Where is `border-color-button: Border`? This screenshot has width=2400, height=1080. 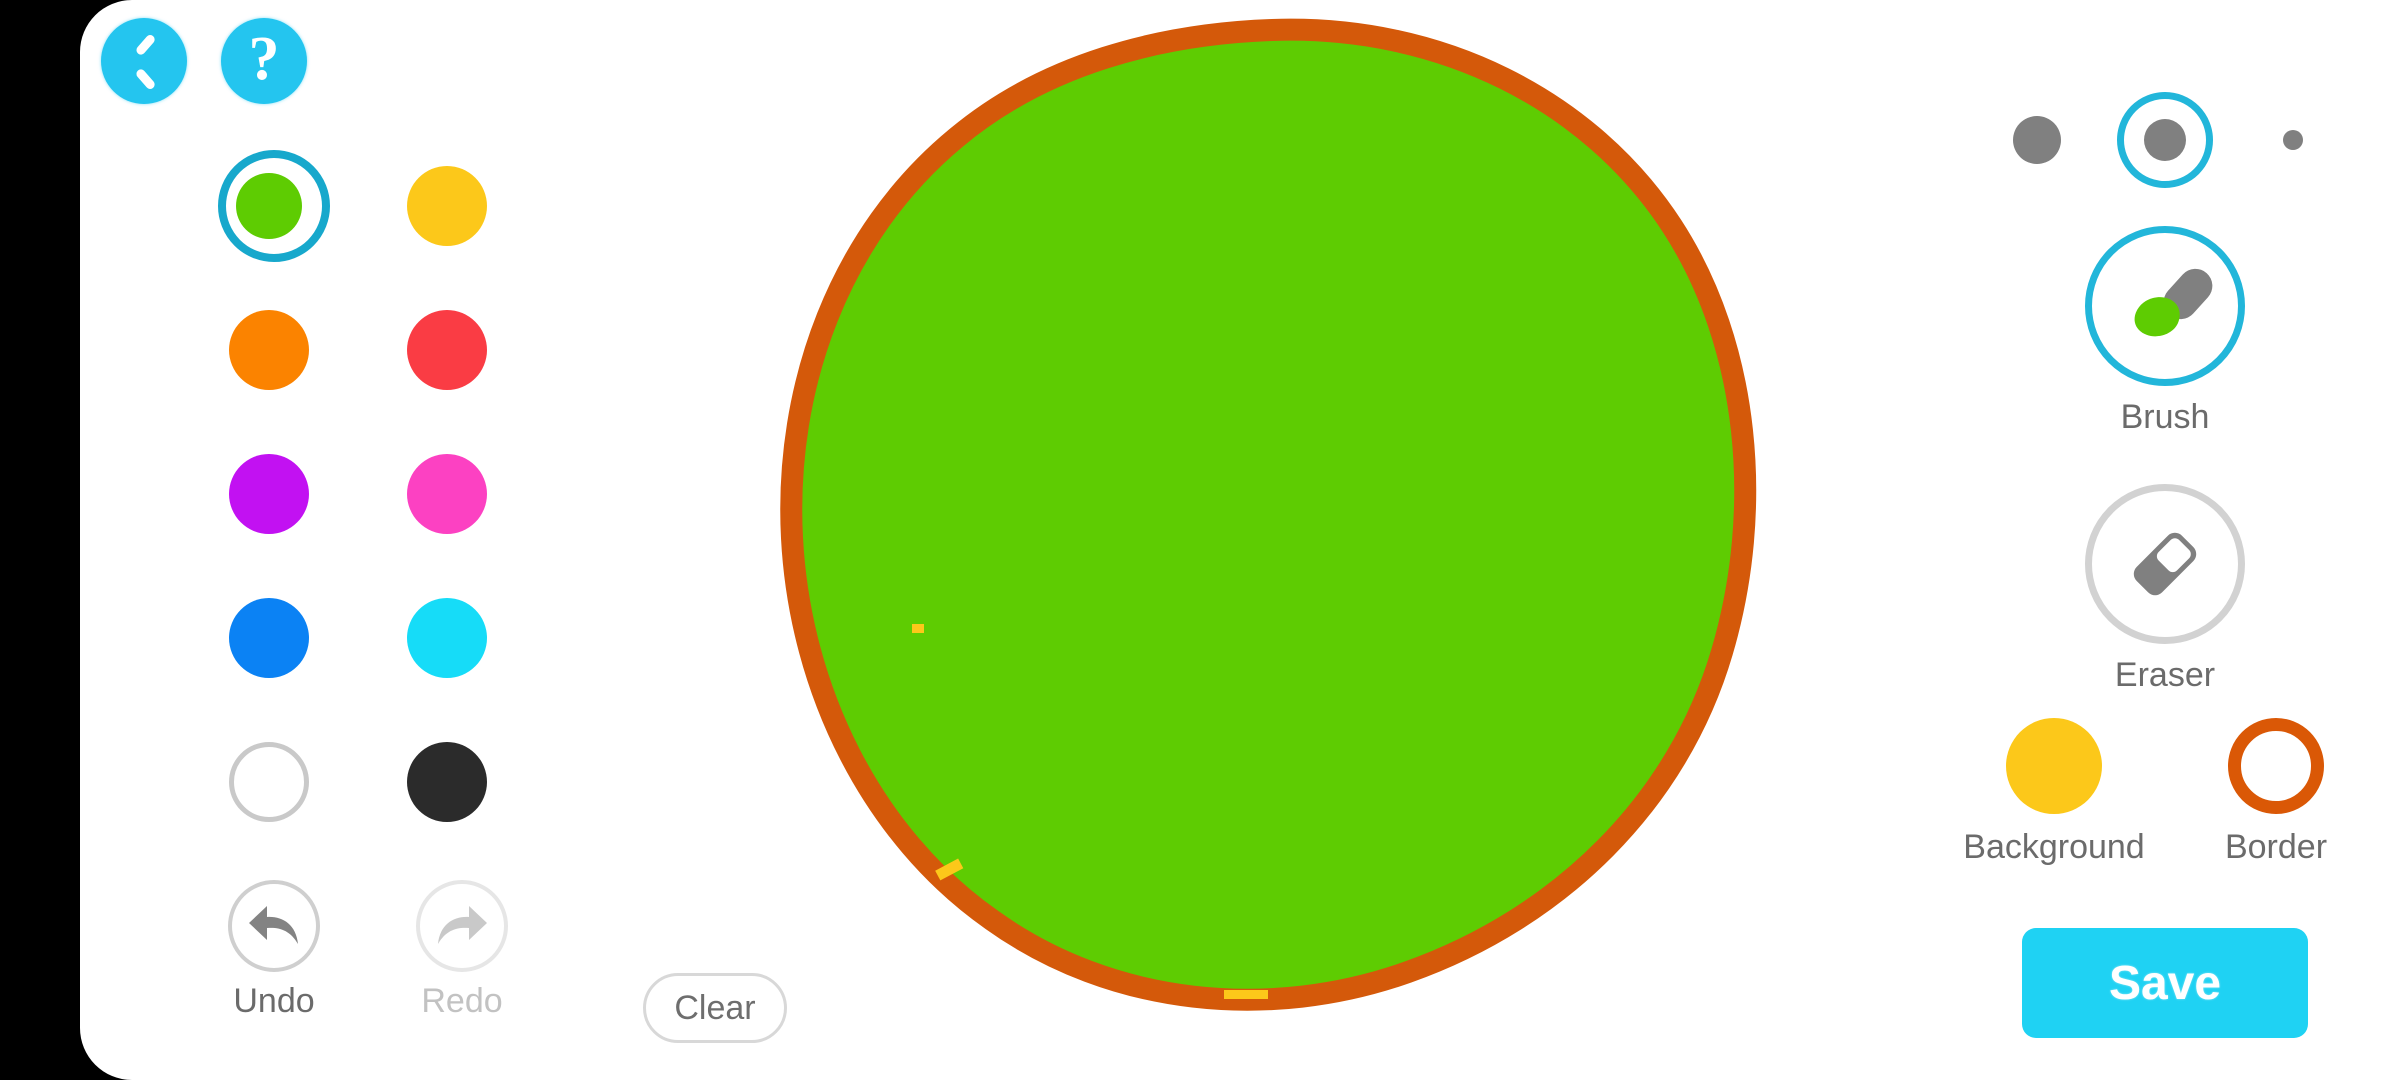
border-color-button: Border is located at coordinates (2276, 792).